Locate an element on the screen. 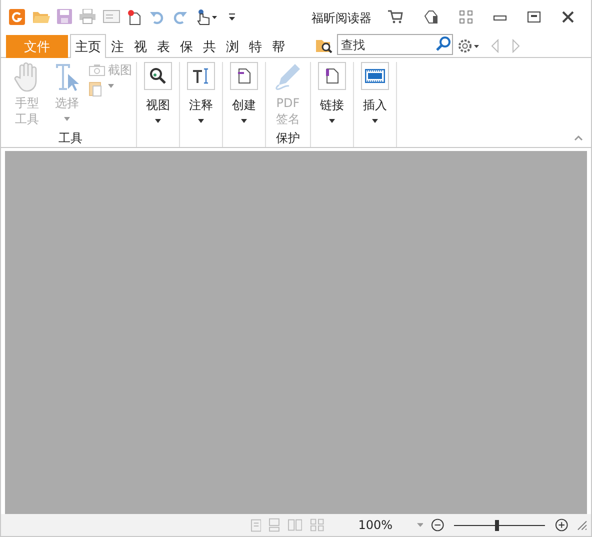 The height and width of the screenshot is (537, 592). ribbon-tab: 主页 is located at coordinates (88, 46).